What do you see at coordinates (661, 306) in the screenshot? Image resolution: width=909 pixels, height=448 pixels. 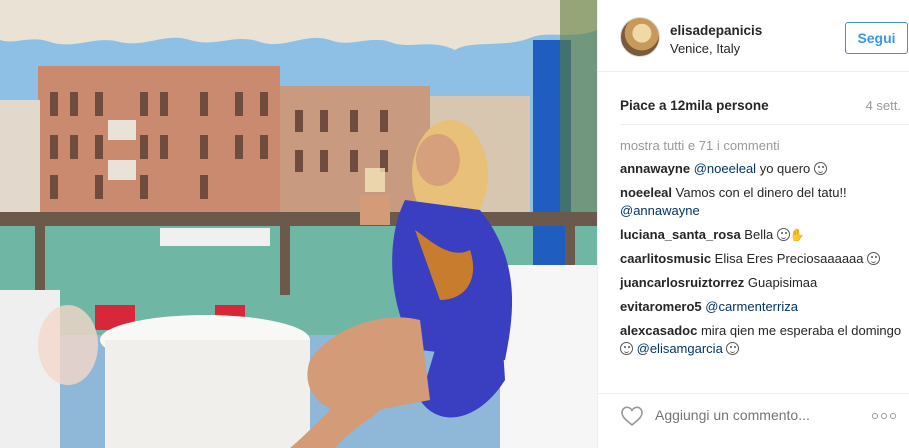 I see `comment-username: evitaromero5` at bounding box center [661, 306].